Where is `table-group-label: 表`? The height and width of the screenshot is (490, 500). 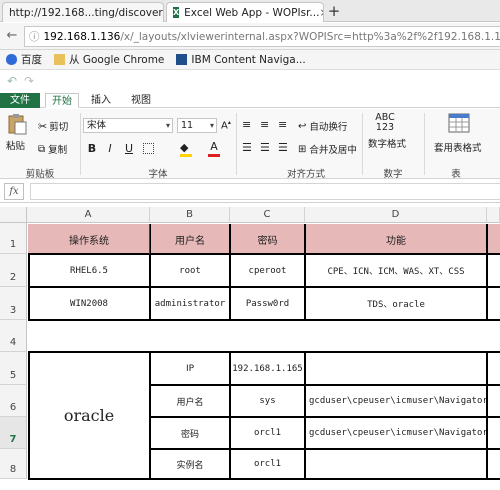 table-group-label: 表 is located at coordinates (456, 174).